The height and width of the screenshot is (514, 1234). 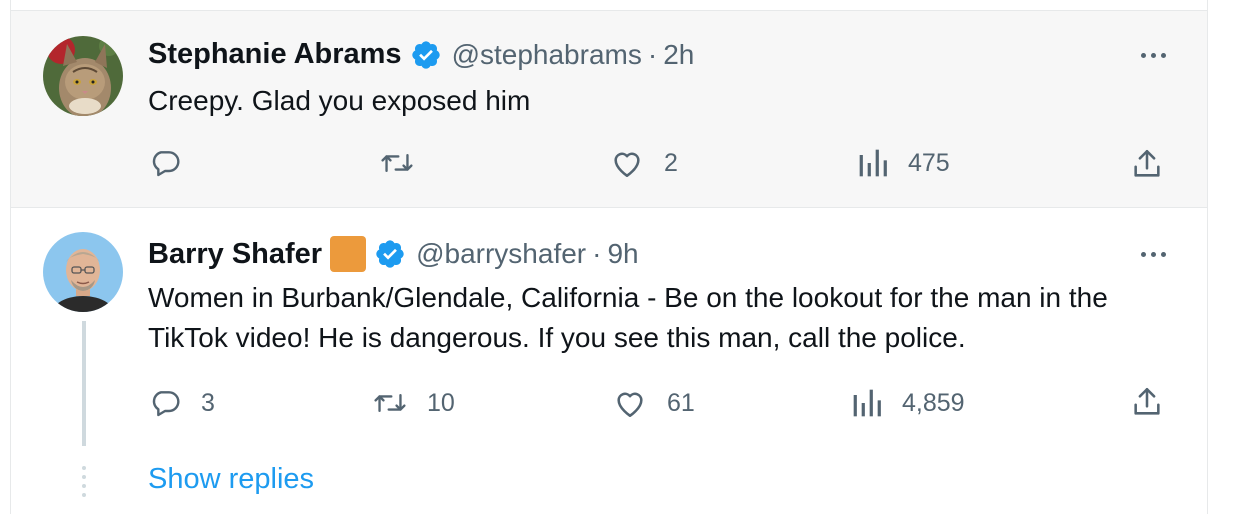 I want to click on tweet-header: Stephanie Abrams @stephabrams · 2h, so click(x=421, y=54).